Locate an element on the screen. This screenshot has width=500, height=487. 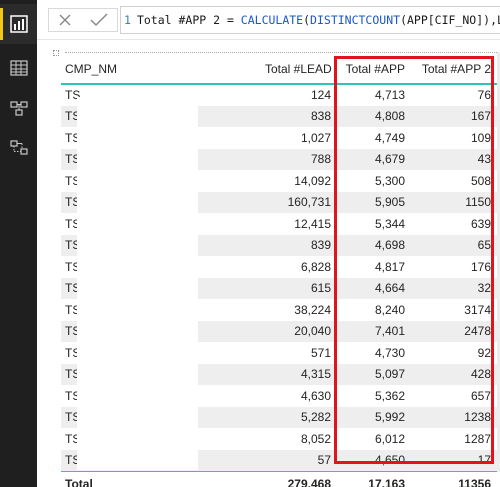
cell-total-app-2: 657 is located at coordinates (480, 395).